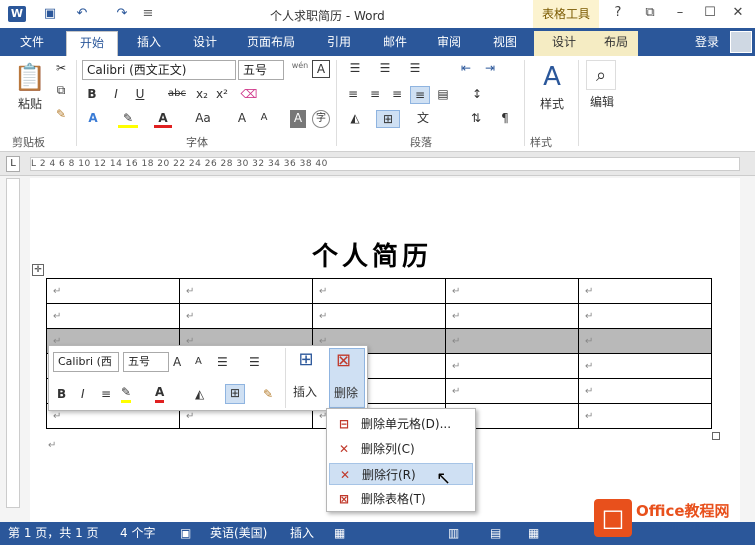 This screenshot has width=755, height=545. I want to click on document-title: 个人简历, so click(372, 254).